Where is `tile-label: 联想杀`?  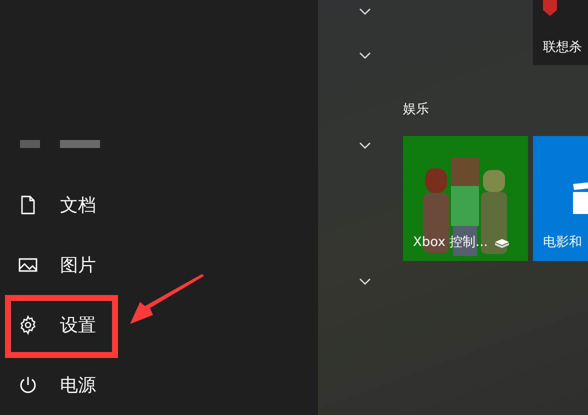
tile-label: 联想杀 is located at coordinates (563, 47).